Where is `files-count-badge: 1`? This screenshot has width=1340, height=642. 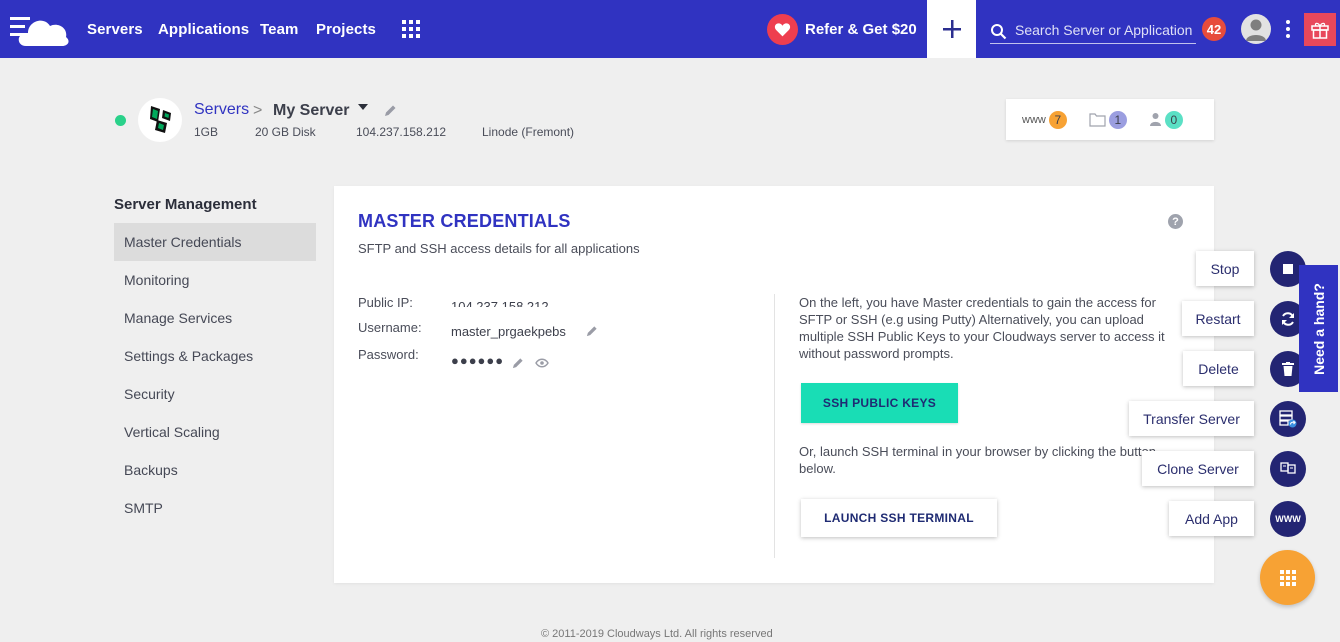 files-count-badge: 1 is located at coordinates (1117, 119).